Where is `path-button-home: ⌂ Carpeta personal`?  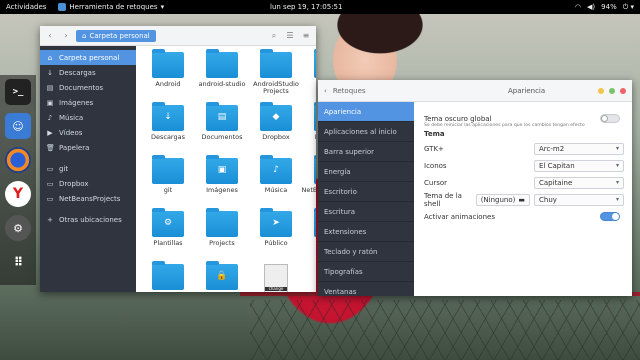 path-button-home: ⌂ Carpeta personal is located at coordinates (116, 35).